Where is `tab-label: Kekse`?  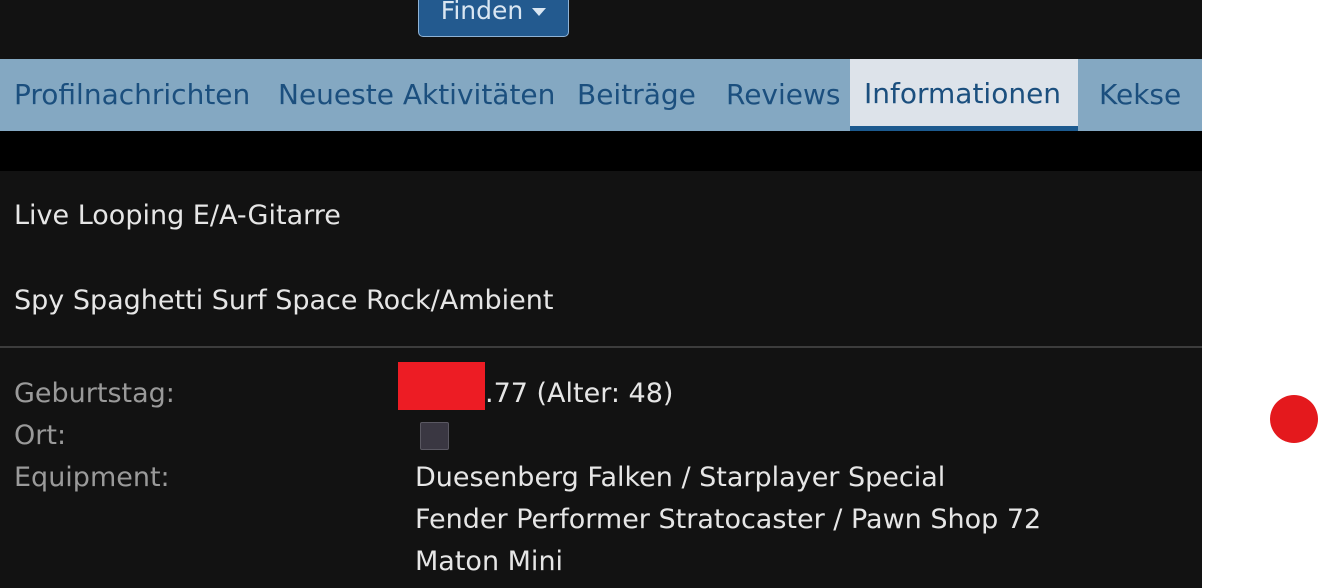 tab-label: Kekse is located at coordinates (1140, 94).